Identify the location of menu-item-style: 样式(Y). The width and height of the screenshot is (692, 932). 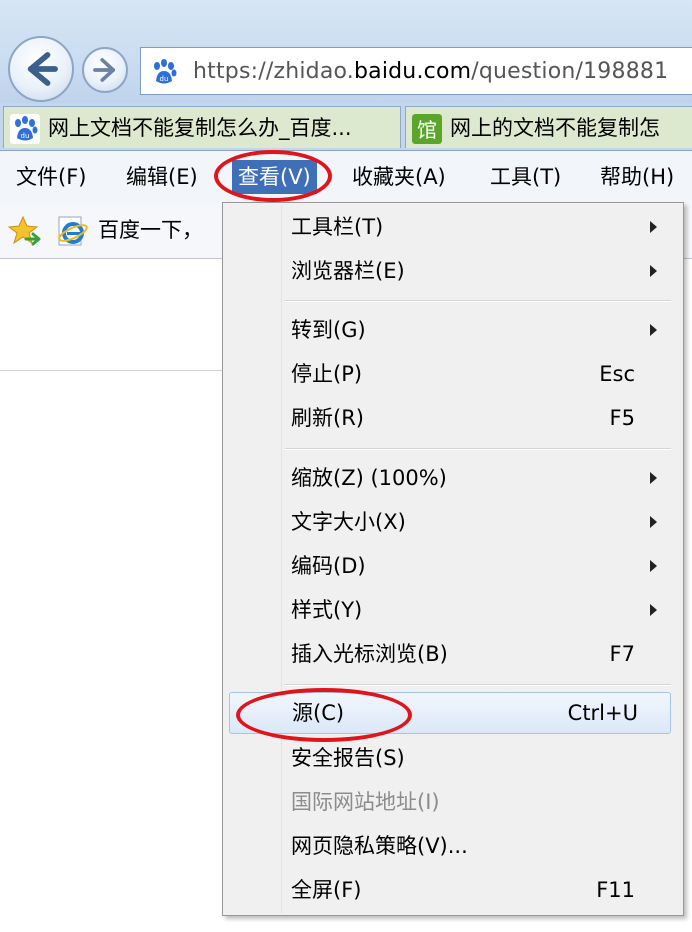
(453, 610).